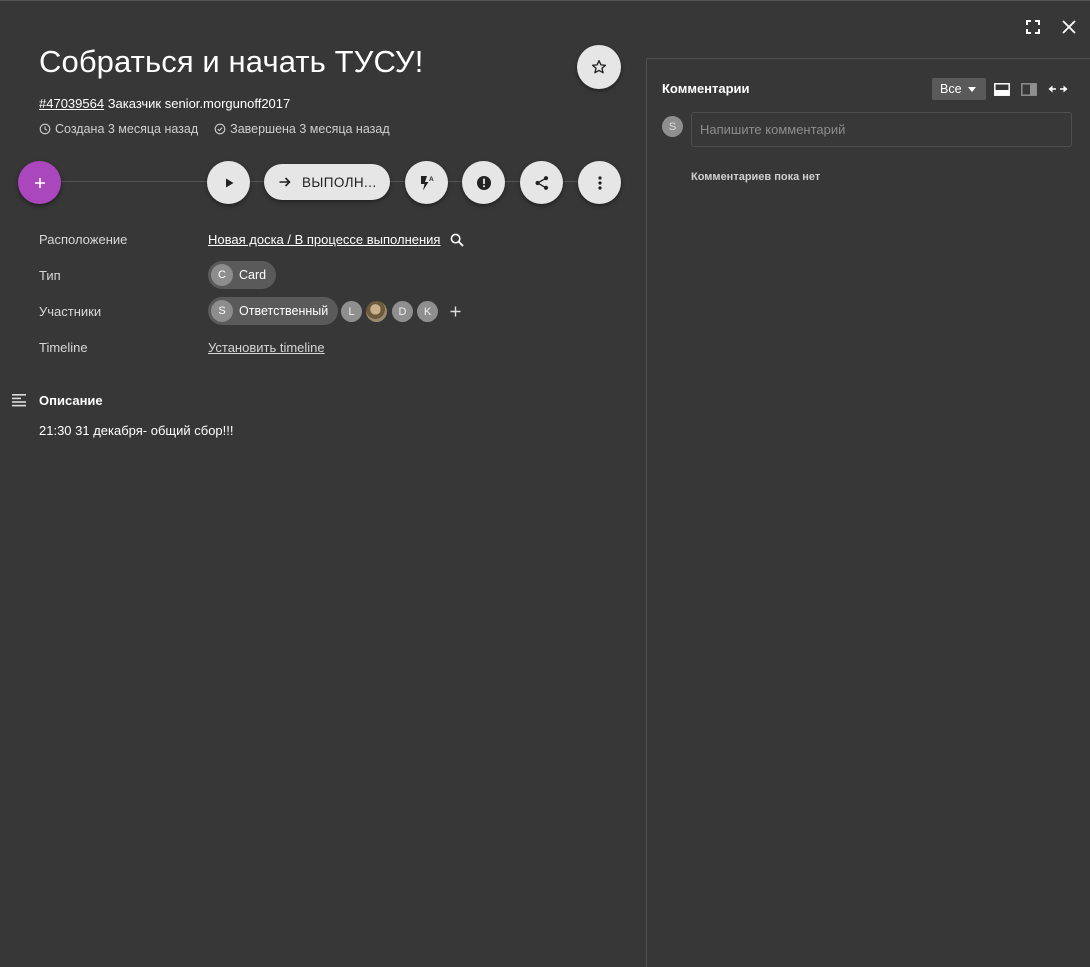 This screenshot has height=967, width=1090. What do you see at coordinates (427, 311) in the screenshot?
I see `member-avatar: K` at bounding box center [427, 311].